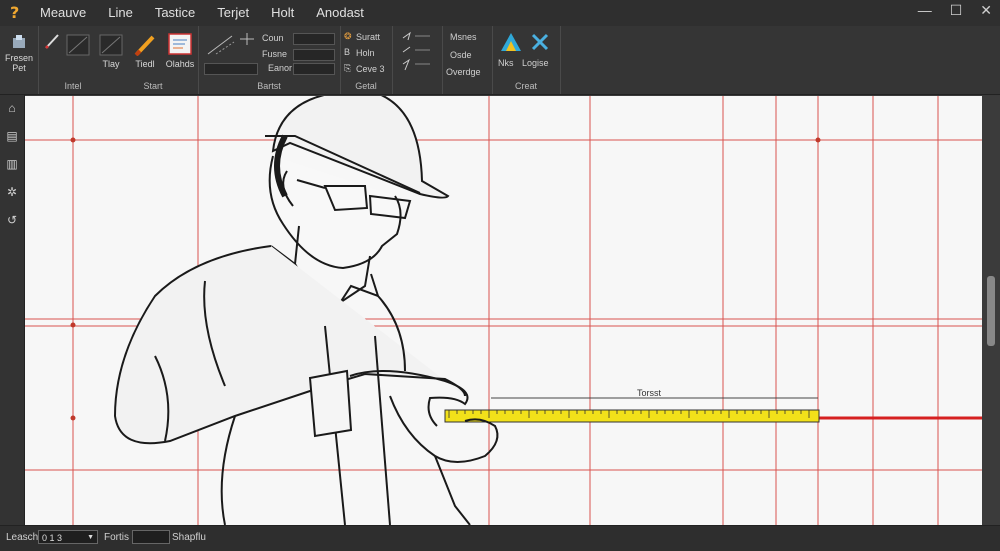 The image size is (1000, 551). I want to click on ribbon-group-1: Fresen Pet, so click(19, 60).